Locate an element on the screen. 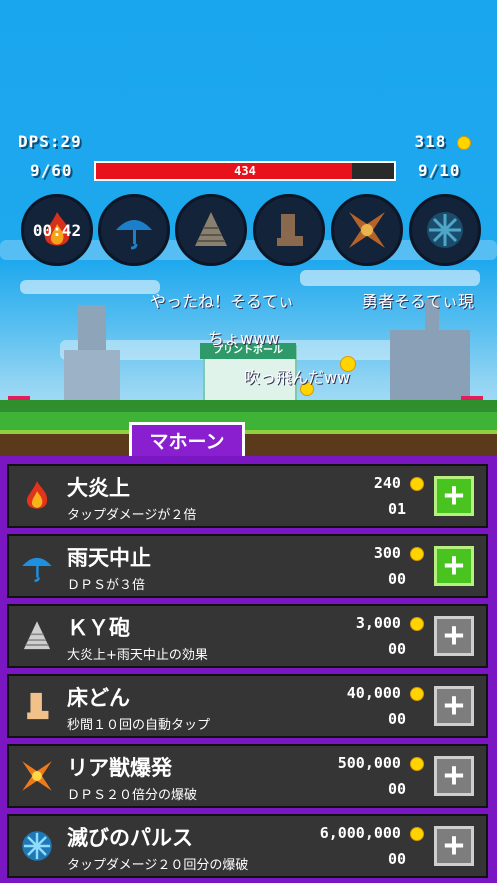 Image resolution: width=497 pixels, height=883 pixels. skill-fire: 00:42 is located at coordinates (57, 230).